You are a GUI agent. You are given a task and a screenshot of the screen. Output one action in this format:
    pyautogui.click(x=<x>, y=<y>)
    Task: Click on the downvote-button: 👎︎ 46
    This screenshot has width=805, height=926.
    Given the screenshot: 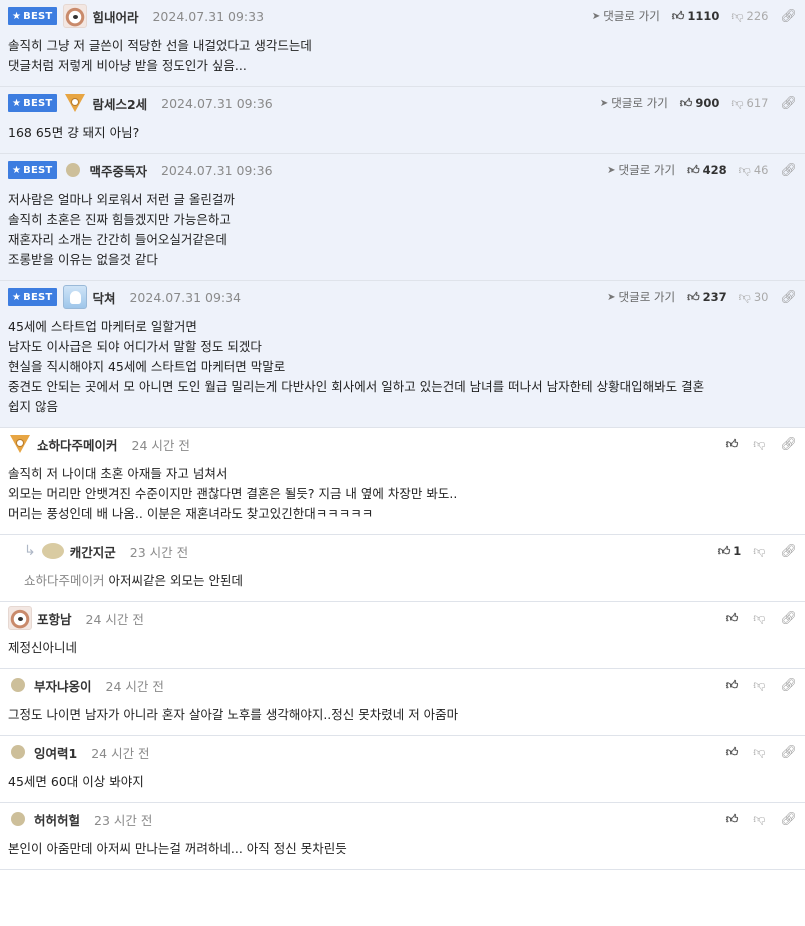 What is the action you would take?
    pyautogui.click(x=754, y=170)
    